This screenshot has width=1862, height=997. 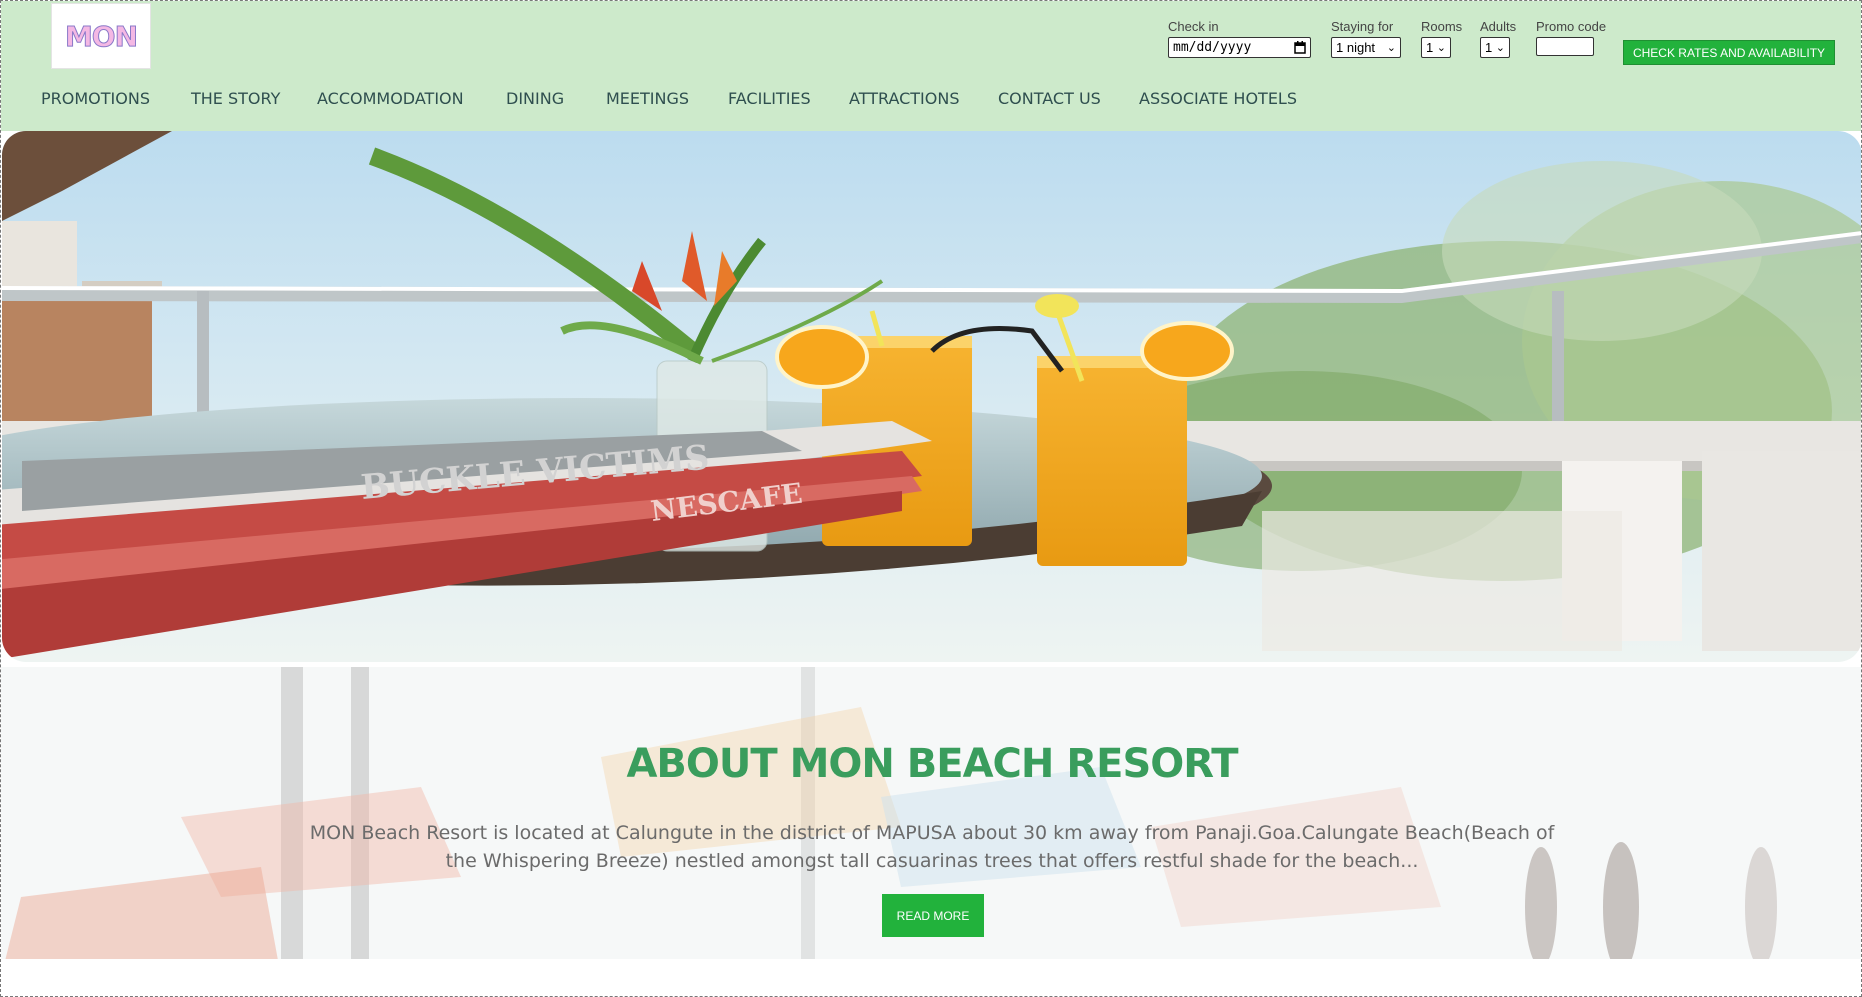 I want to click on rooms-field-group: Rooms 1 ⌄, so click(x=1441, y=38).